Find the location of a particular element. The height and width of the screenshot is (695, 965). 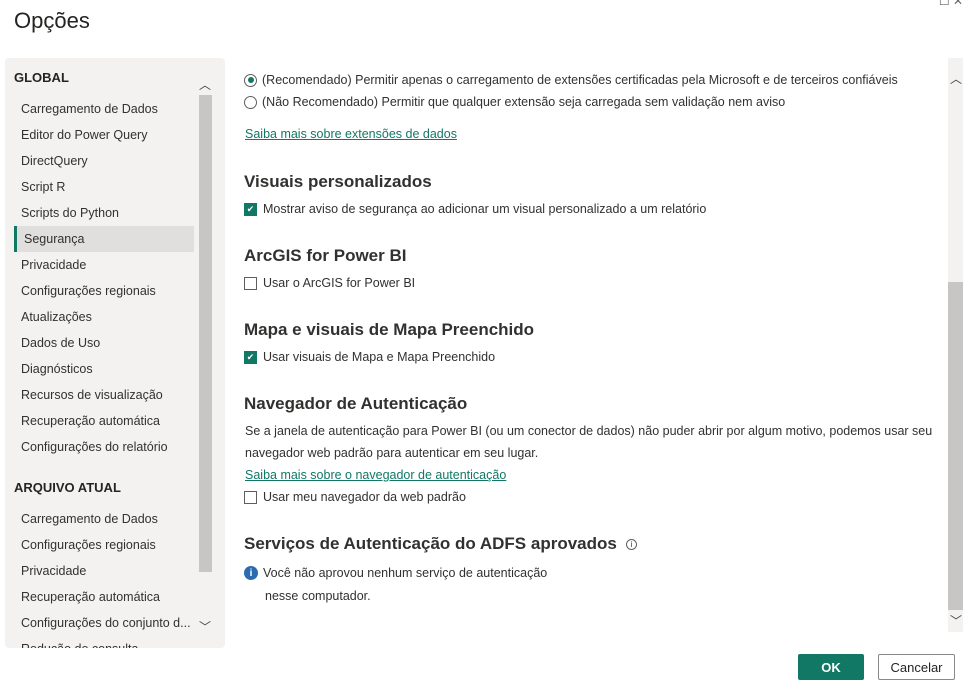

auth-browser-heading: Navegador de Autenticação is located at coordinates (356, 403).